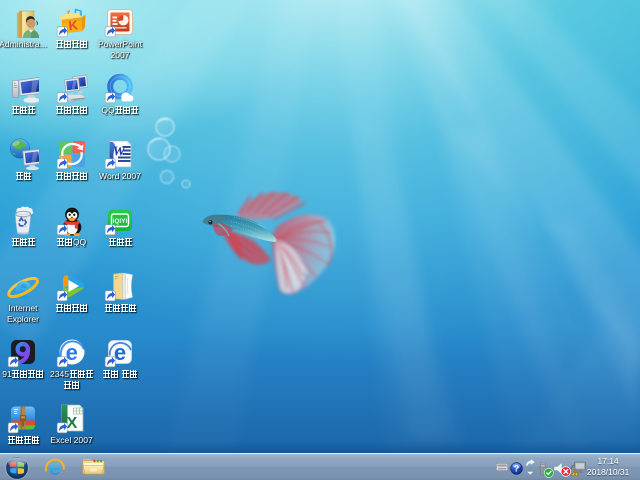 This screenshot has height=480, width=640. Describe the element at coordinates (120, 222) in the screenshot. I see `svg-text: iQIYI` at that location.